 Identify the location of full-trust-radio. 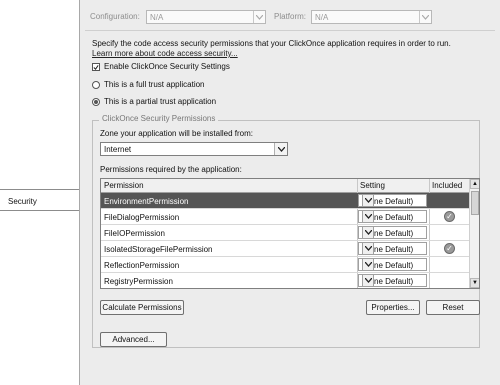
(96, 85).